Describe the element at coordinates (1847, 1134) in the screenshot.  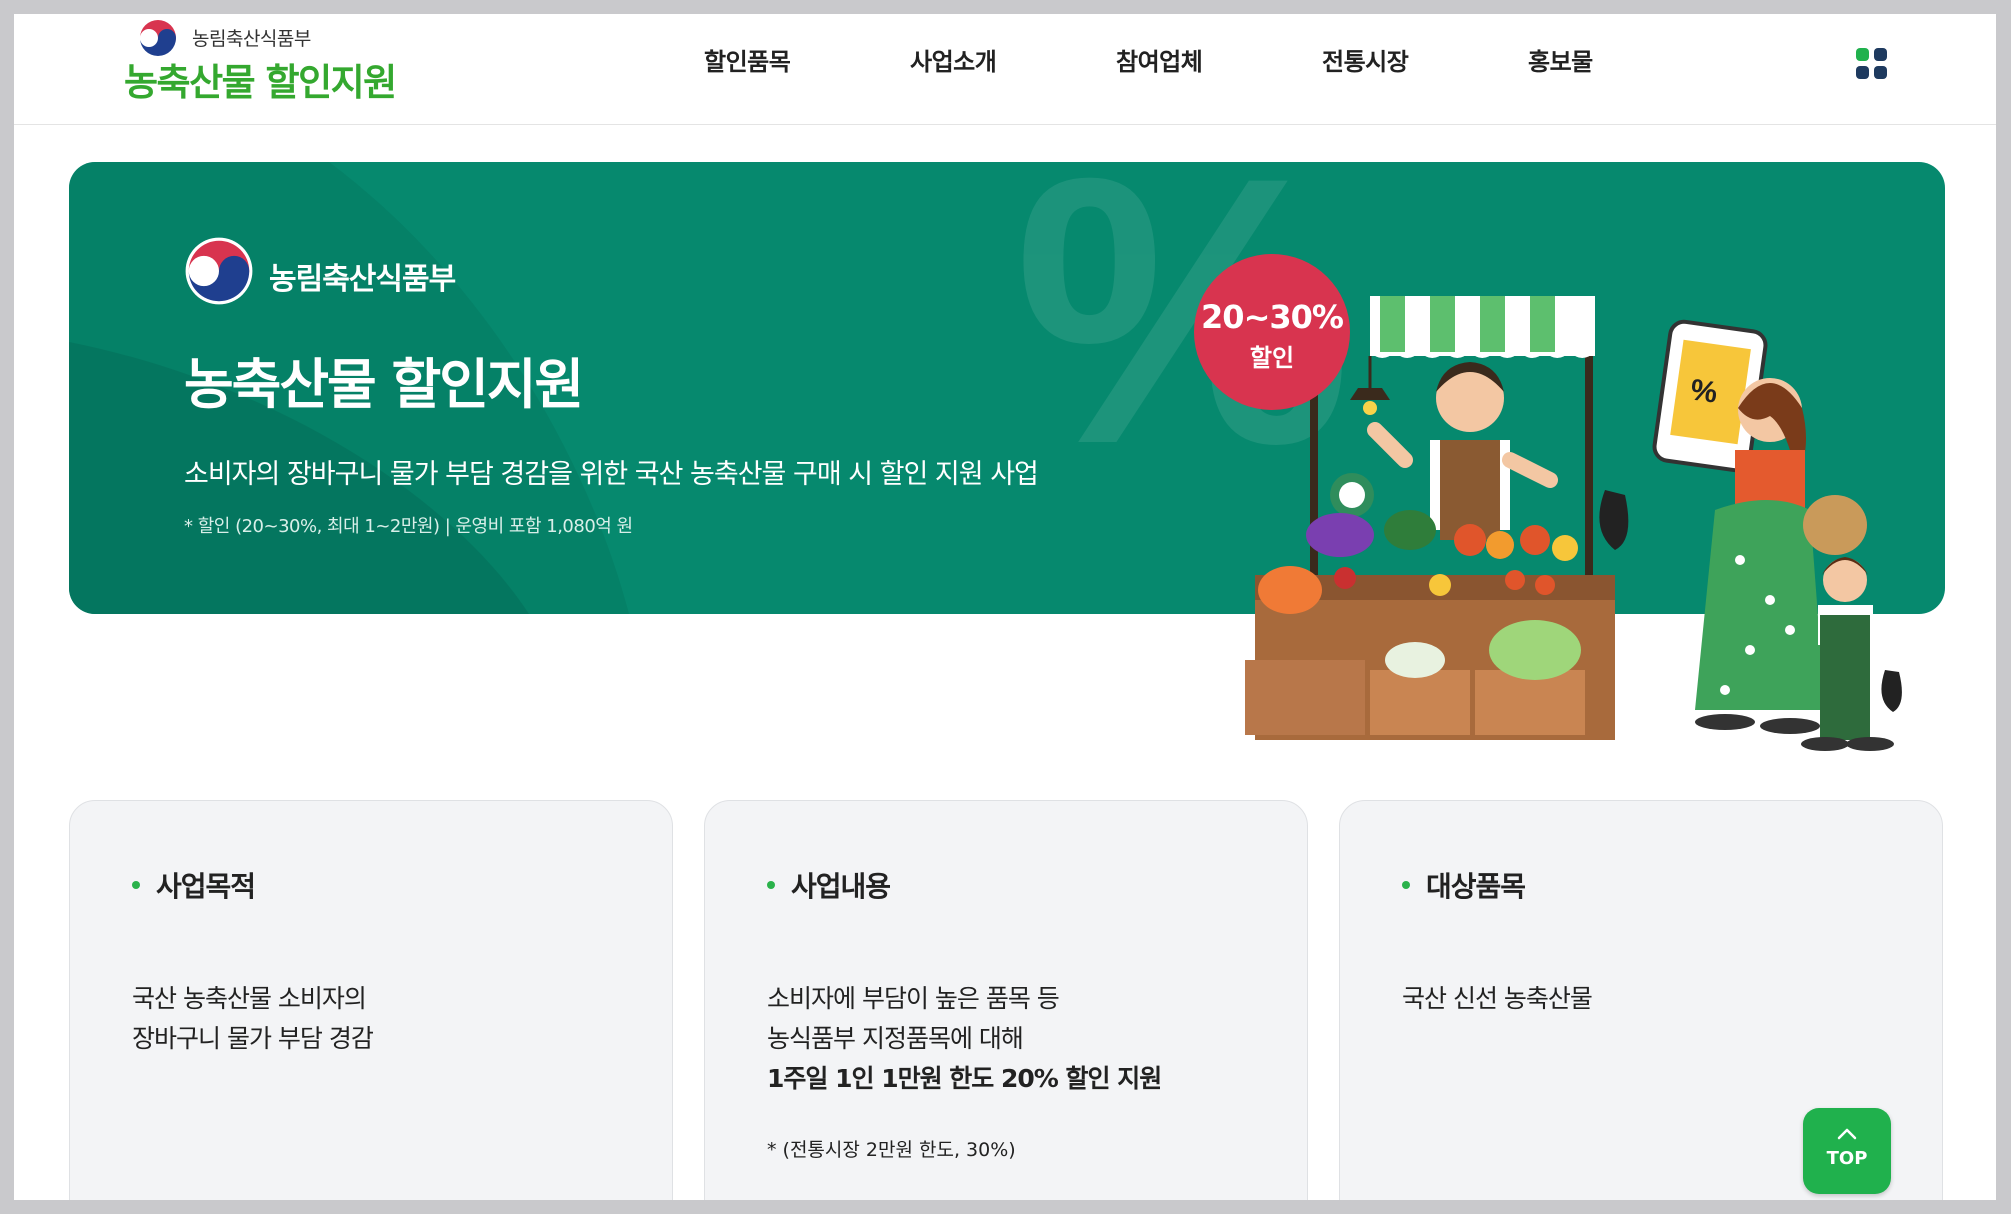
I see `chevron-up-icon` at that location.